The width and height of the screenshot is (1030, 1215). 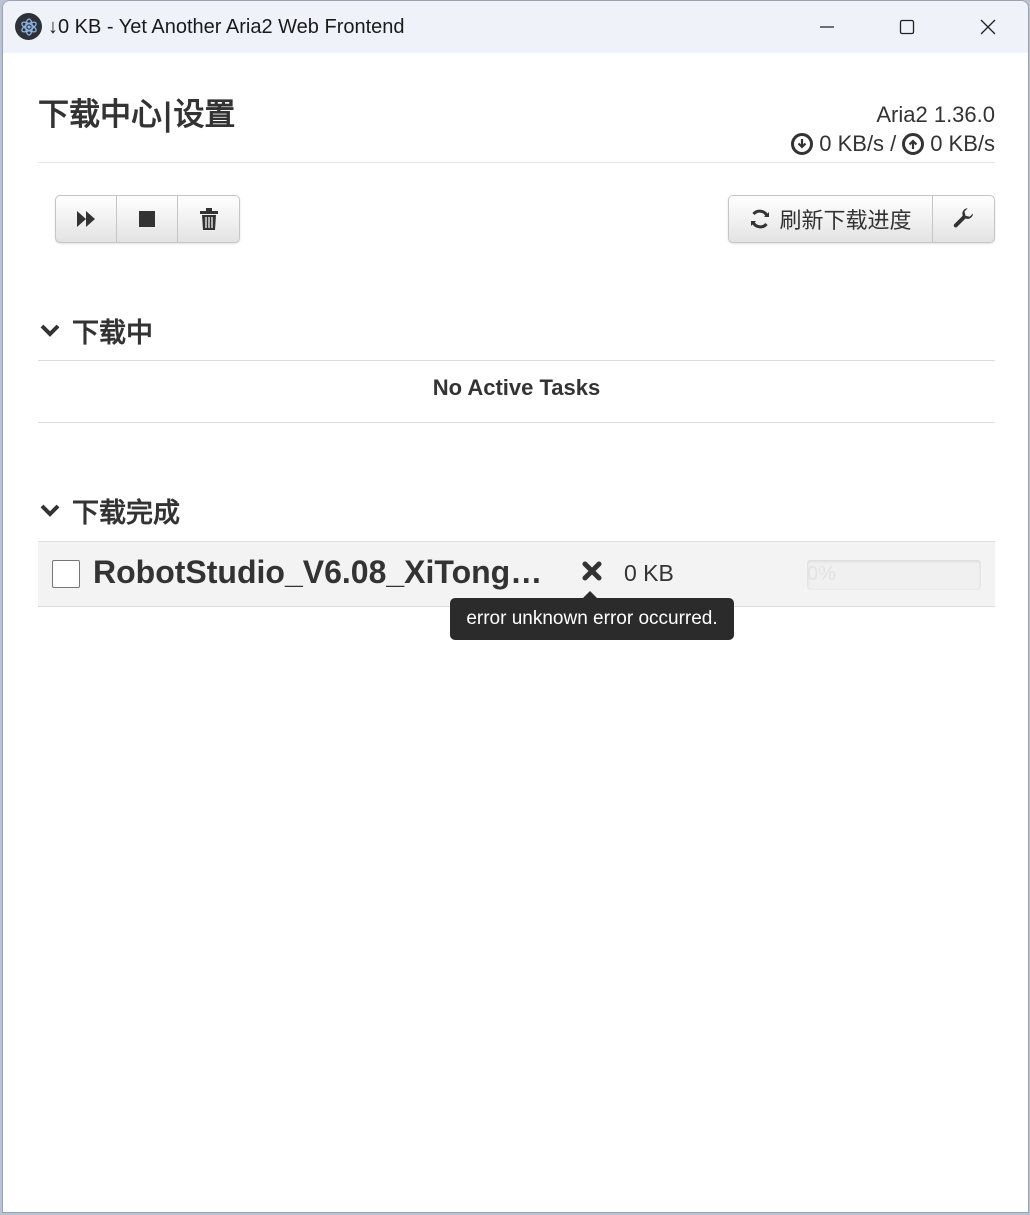 I want to click on title-bar: ↓0 KB - Yet Another Aria2 Web Frontend, so click(x=515, y=27).